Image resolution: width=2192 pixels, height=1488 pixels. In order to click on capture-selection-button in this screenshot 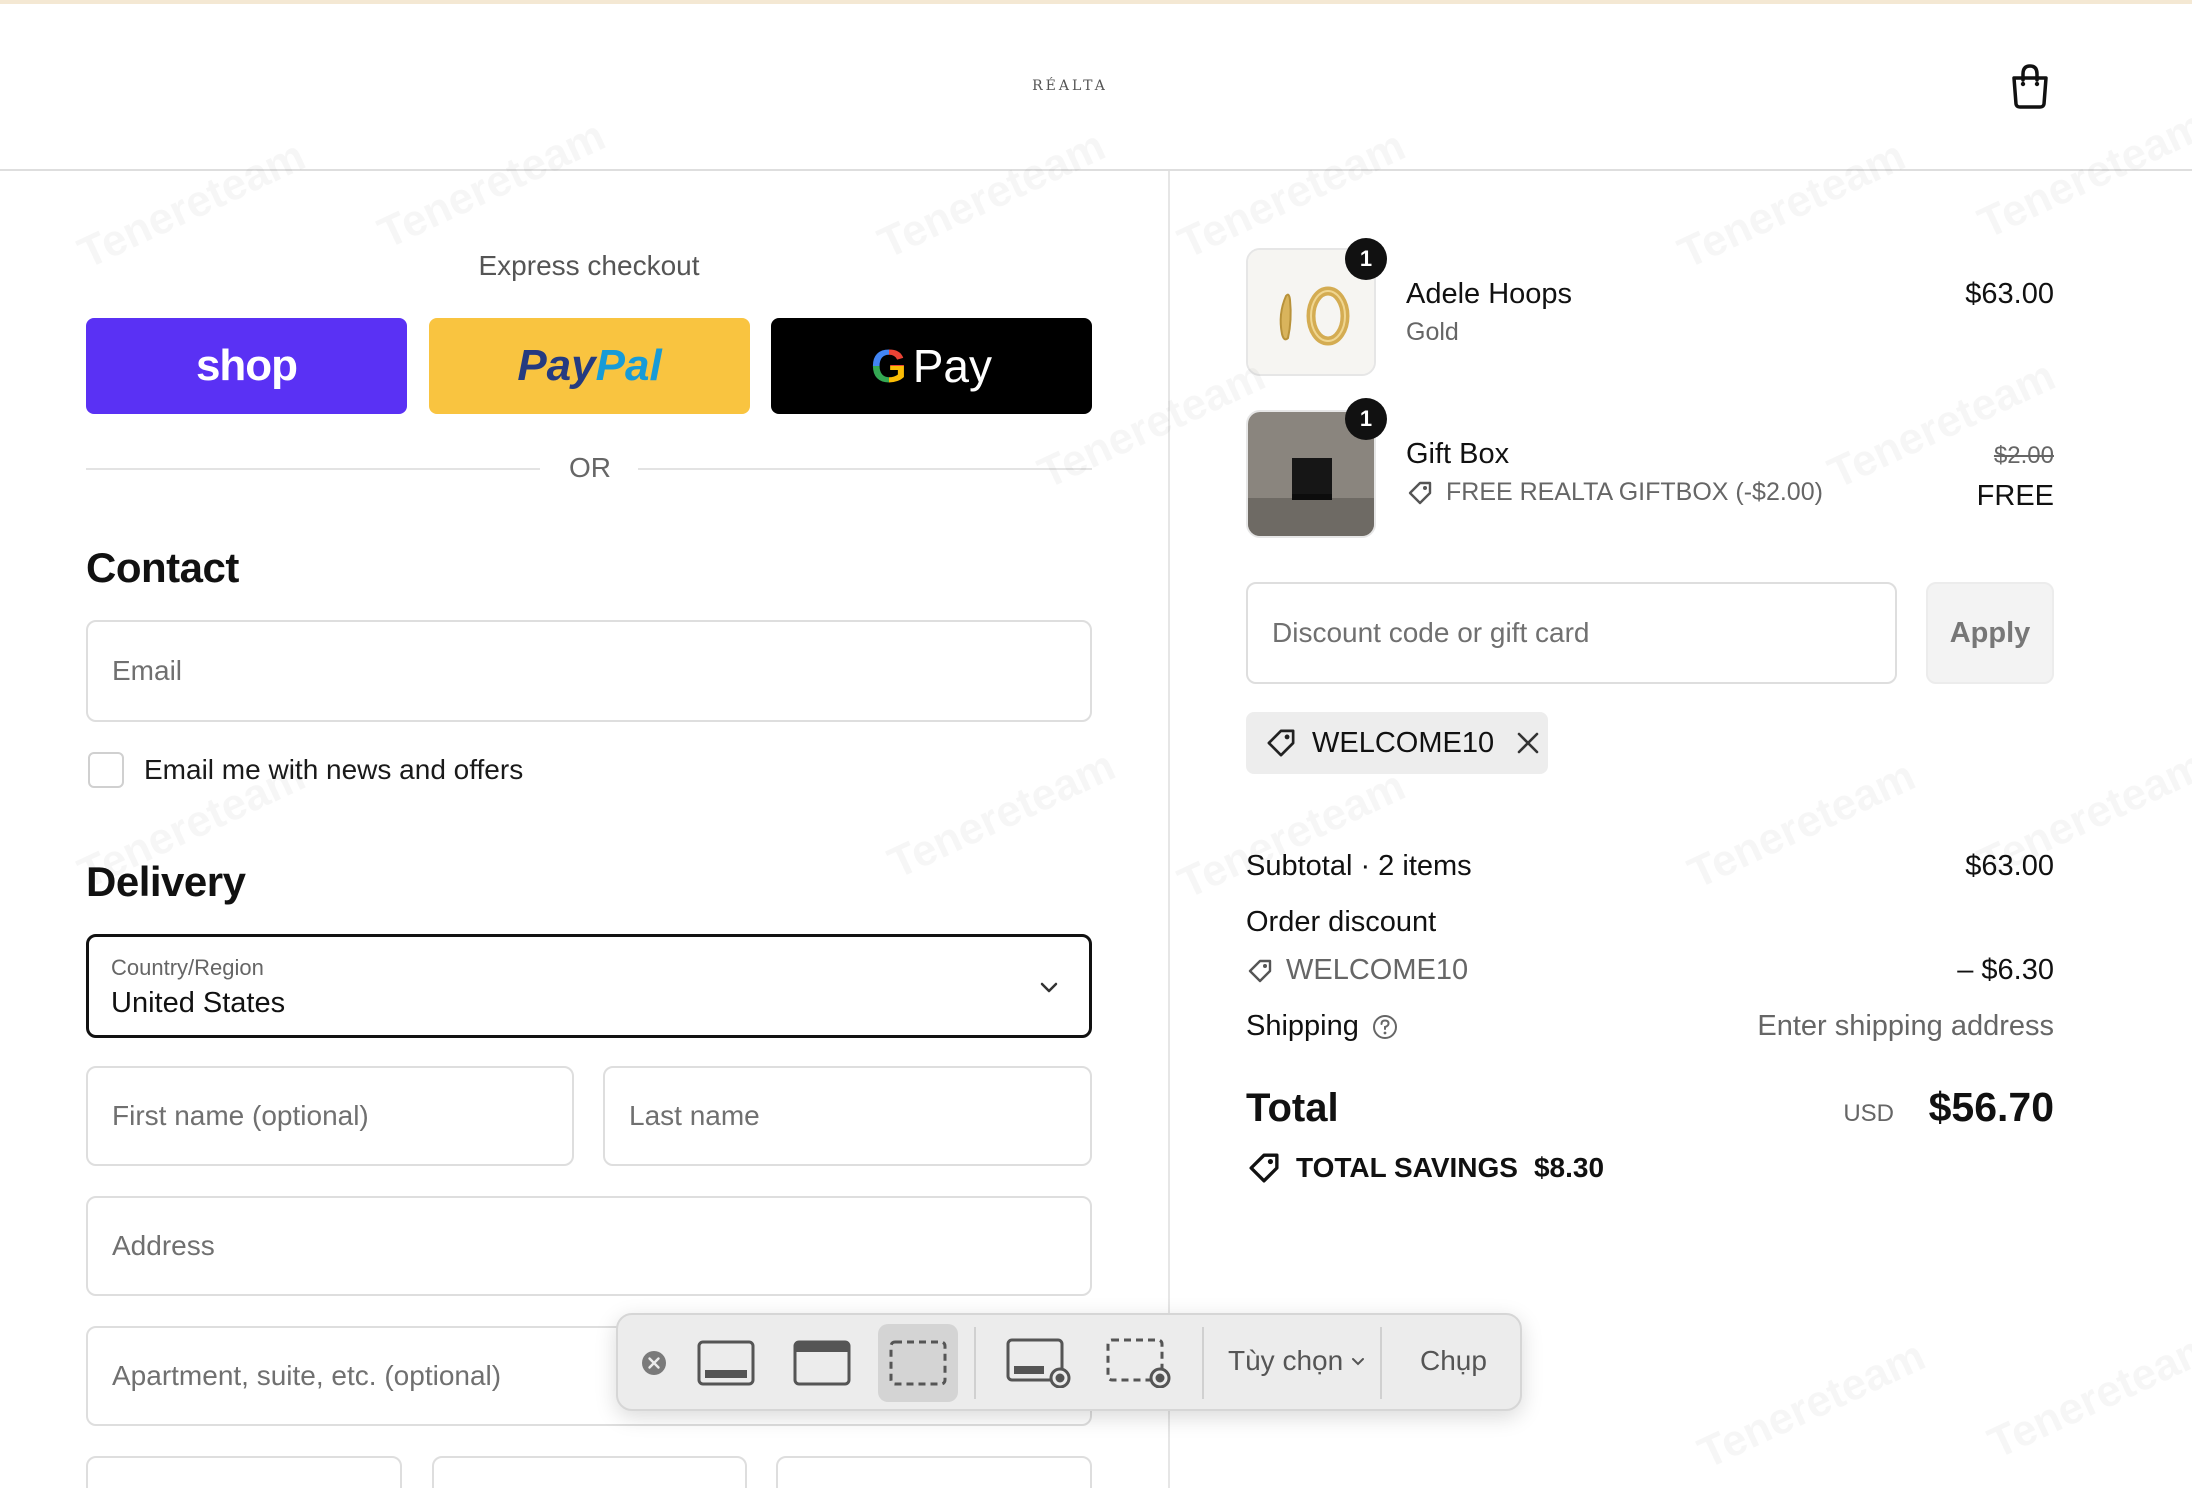, I will do `click(918, 1363)`.